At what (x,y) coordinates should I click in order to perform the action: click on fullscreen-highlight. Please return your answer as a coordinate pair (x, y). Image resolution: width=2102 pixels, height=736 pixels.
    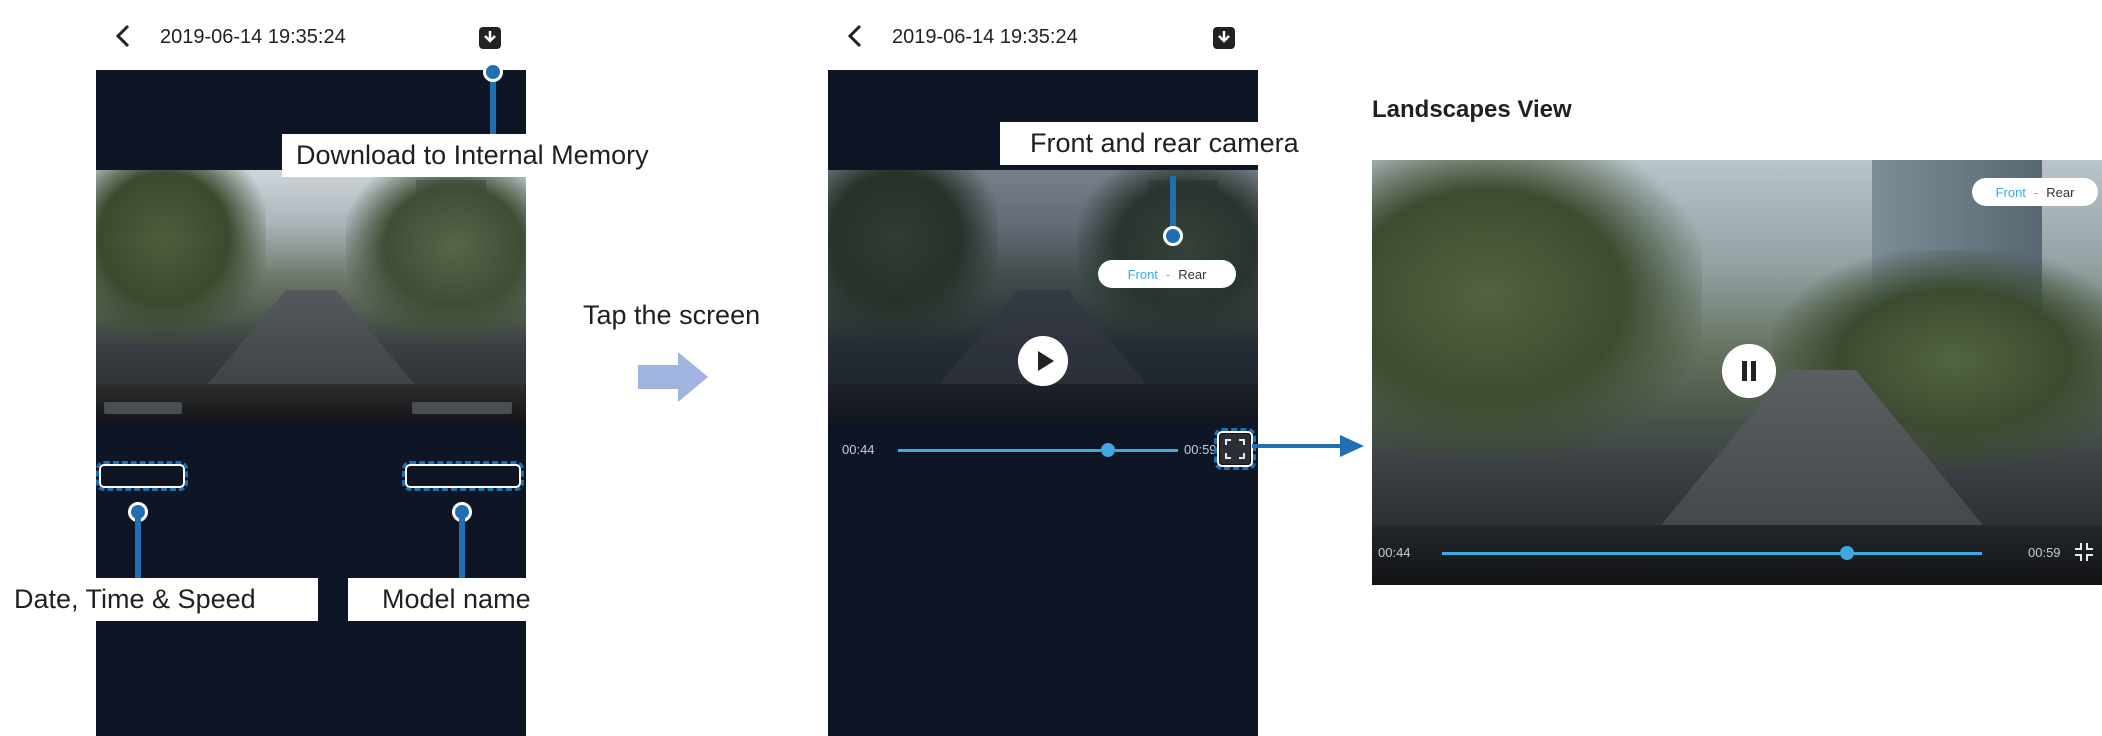
    Looking at the image, I should click on (1235, 449).